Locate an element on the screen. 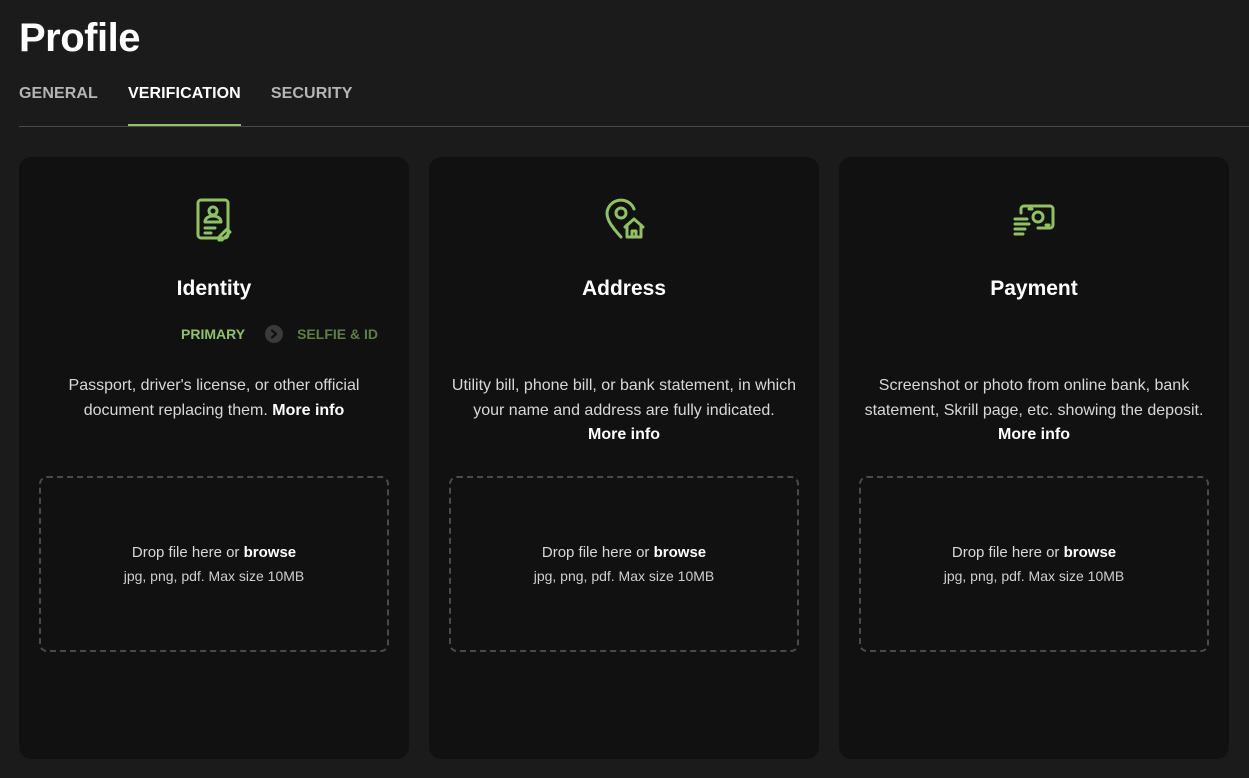  identity-browse-link: browse is located at coordinates (270, 552).